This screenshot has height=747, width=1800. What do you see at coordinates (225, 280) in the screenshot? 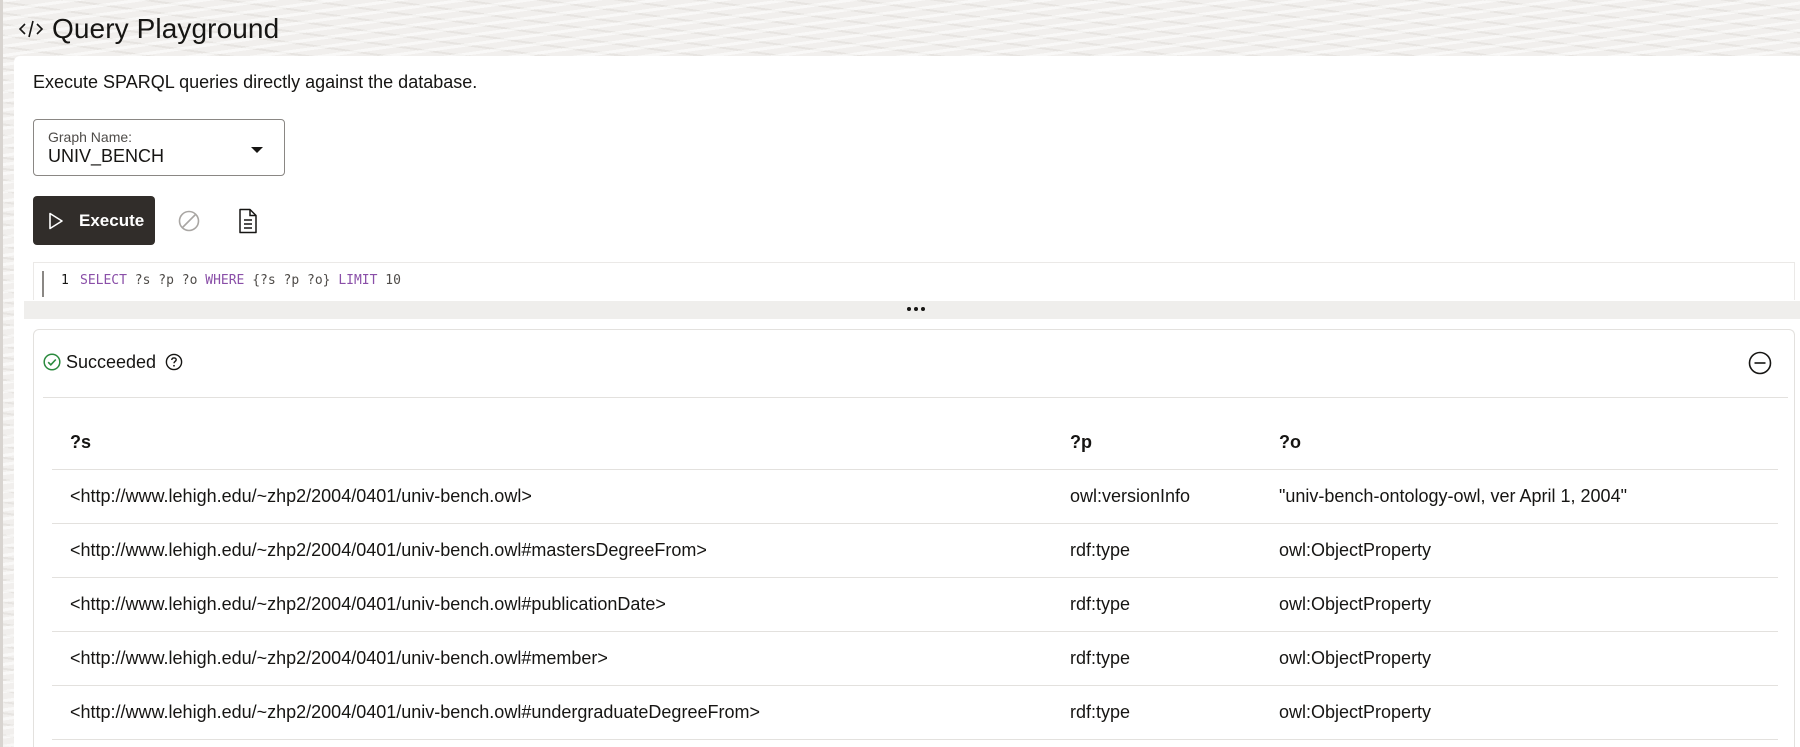
I see `code-token: WHERE` at bounding box center [225, 280].